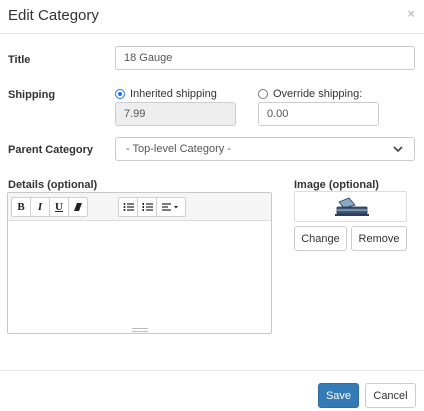  What do you see at coordinates (135, 114) in the screenshot?
I see `inherited-shipping-value: 7.99` at bounding box center [135, 114].